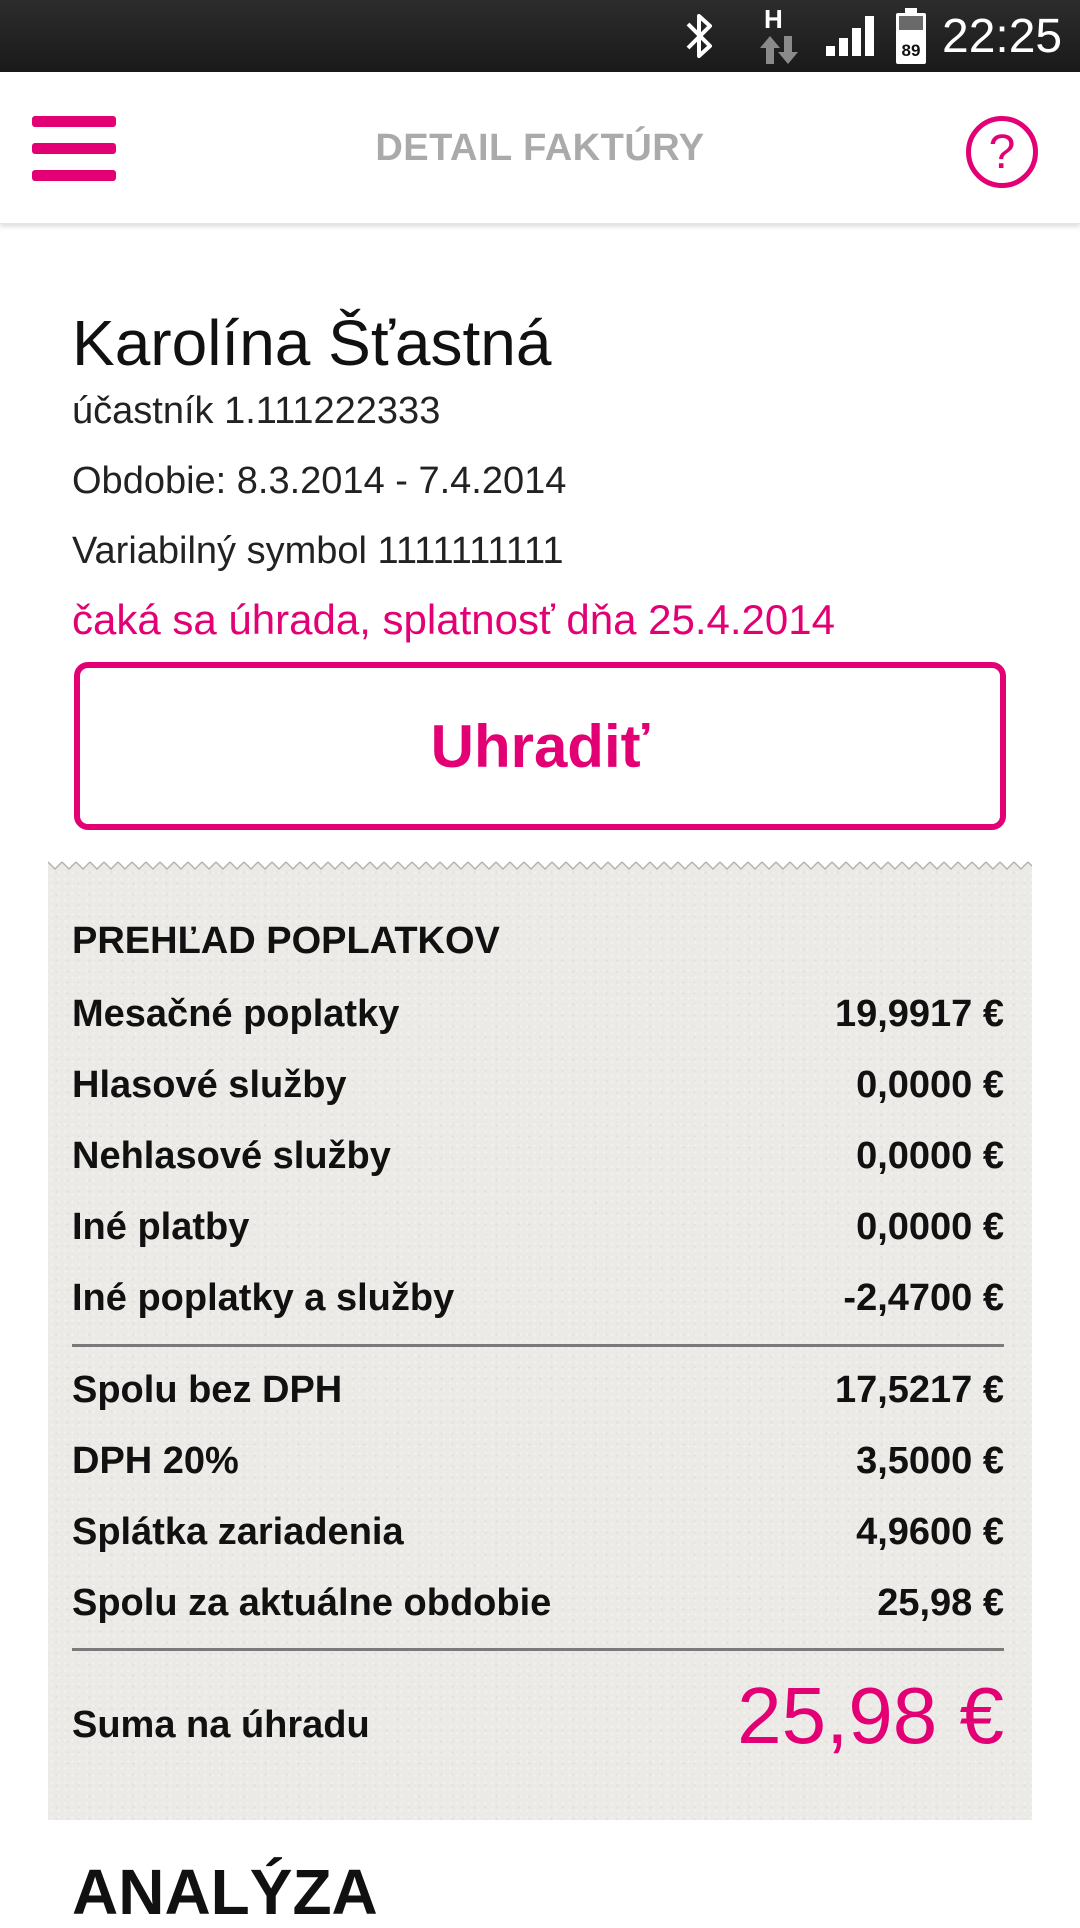 The width and height of the screenshot is (1080, 1928). I want to click on app-bar: DETAIL FAKTÚRY ?, so click(540, 148).